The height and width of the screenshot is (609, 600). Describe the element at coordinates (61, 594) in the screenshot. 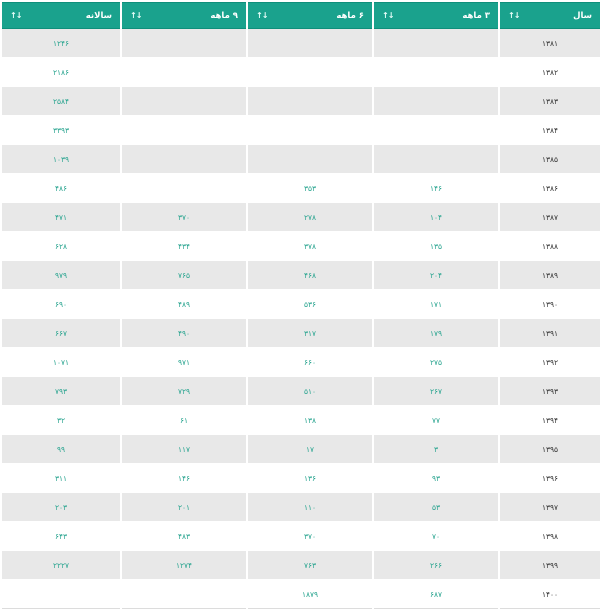

I see `cell-annual` at that location.